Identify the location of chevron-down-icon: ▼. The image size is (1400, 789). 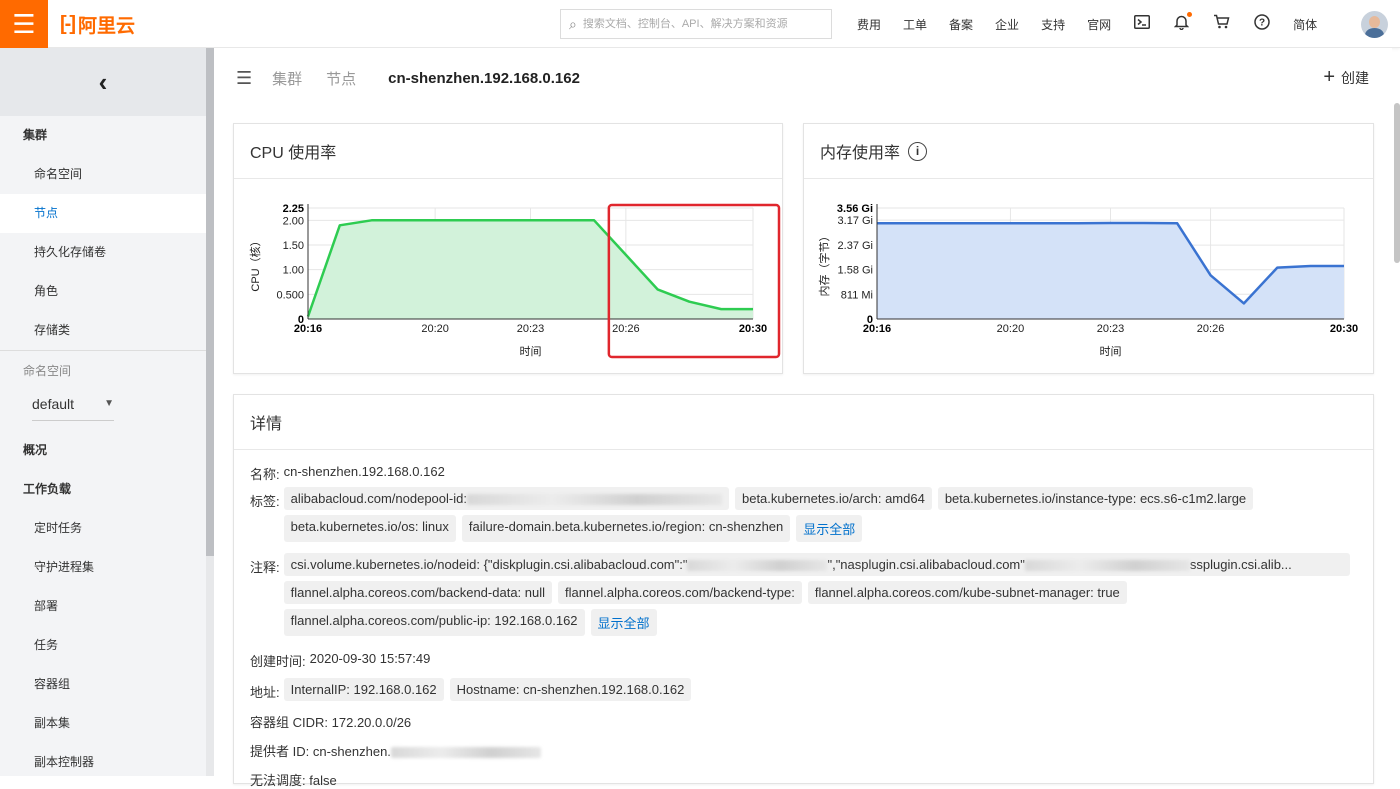
(109, 403).